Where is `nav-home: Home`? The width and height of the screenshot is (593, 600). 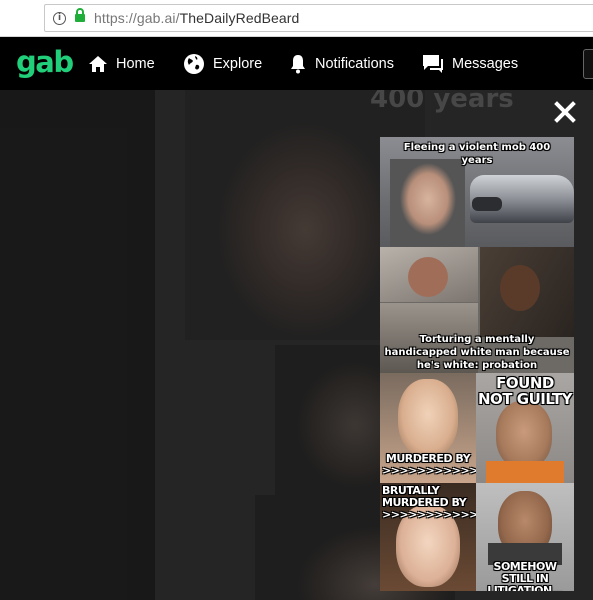 nav-home: Home is located at coordinates (121, 63).